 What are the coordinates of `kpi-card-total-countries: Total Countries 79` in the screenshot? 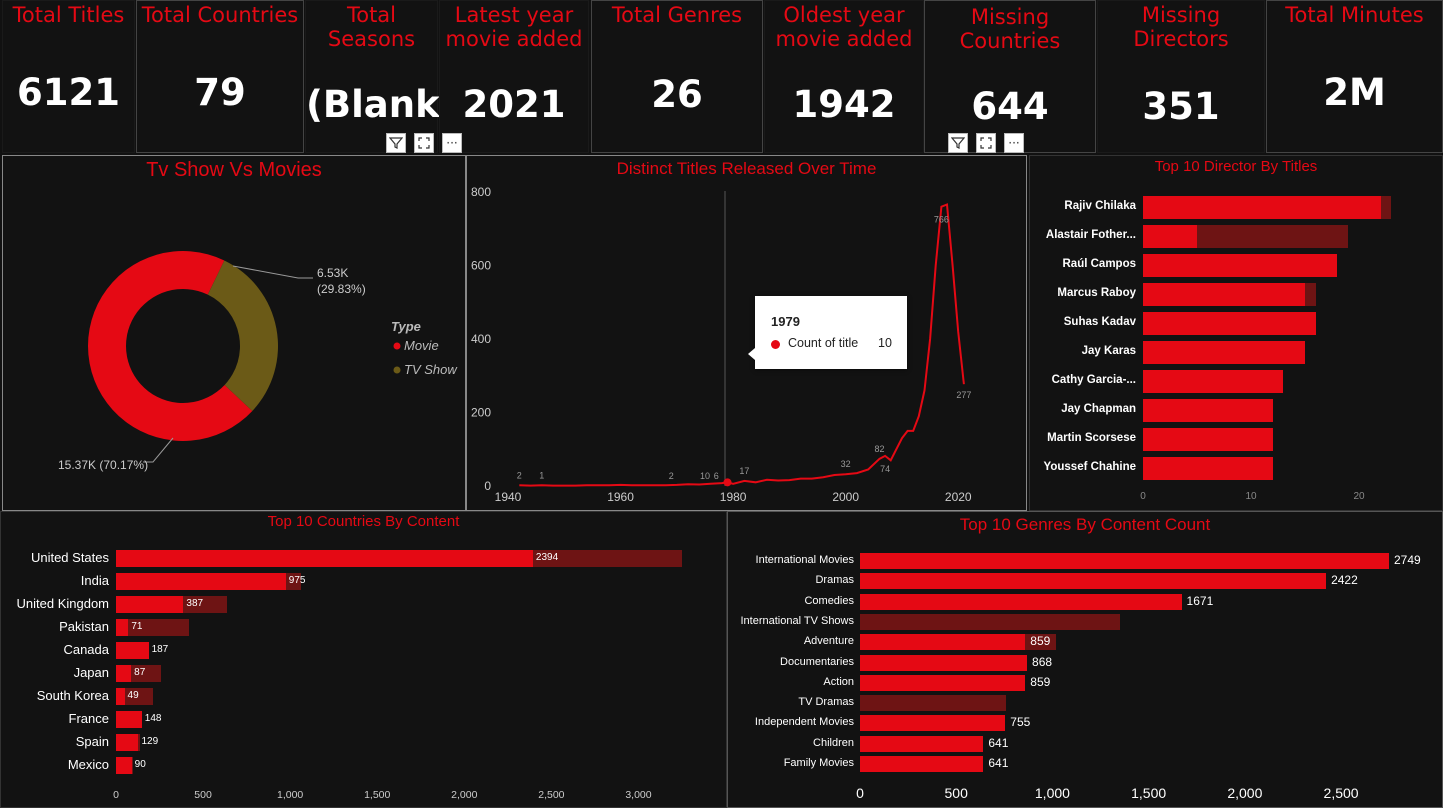 It's located at (220, 76).